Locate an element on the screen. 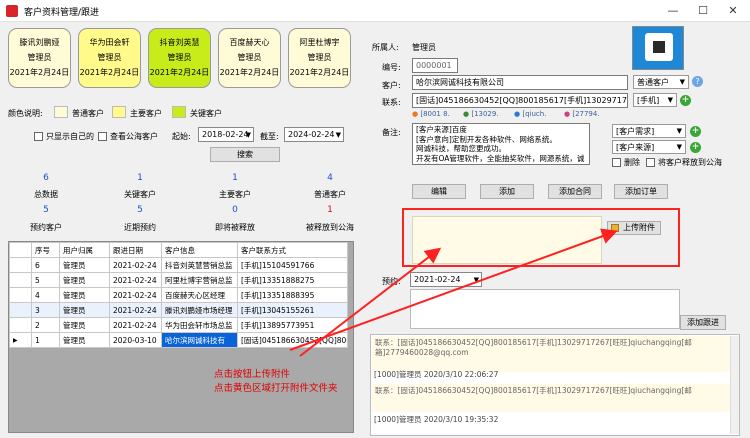  annotation-line-2: 点击黄色区域打开附件文件夹 is located at coordinates (276, 388).